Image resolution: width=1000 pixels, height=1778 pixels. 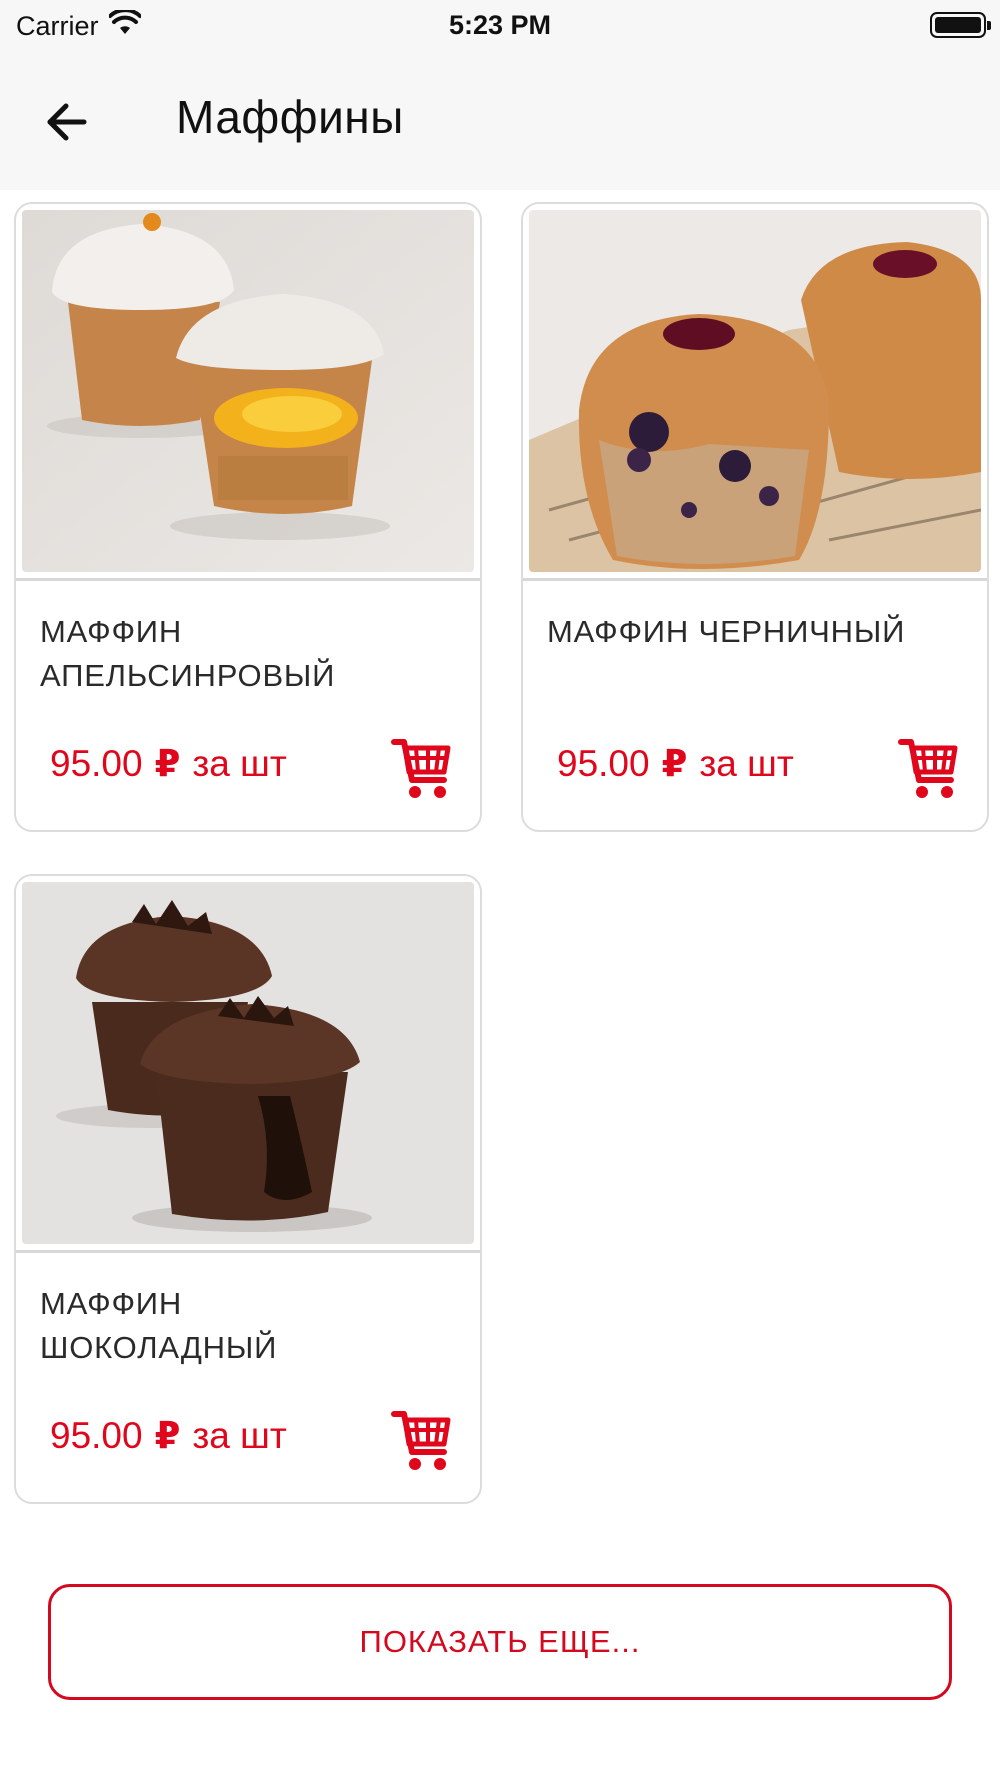 What do you see at coordinates (755, 391) in the screenshot?
I see `blueberry-muffin-image` at bounding box center [755, 391].